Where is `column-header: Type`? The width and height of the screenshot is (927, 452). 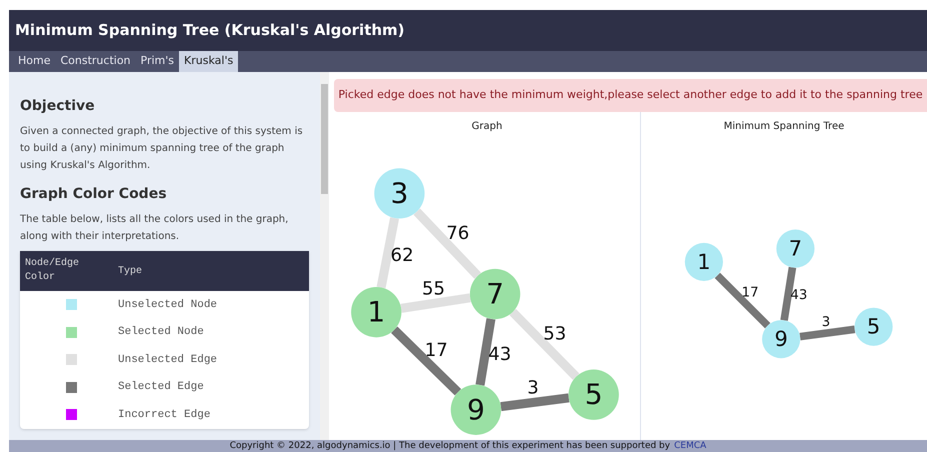
column-header: Type is located at coordinates (130, 271).